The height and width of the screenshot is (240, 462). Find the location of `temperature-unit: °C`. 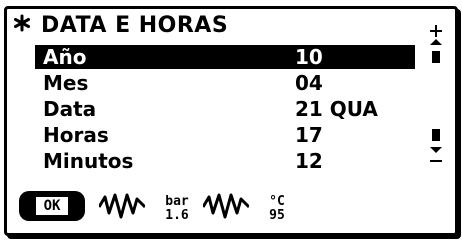

temperature-unit: °C is located at coordinates (277, 201).